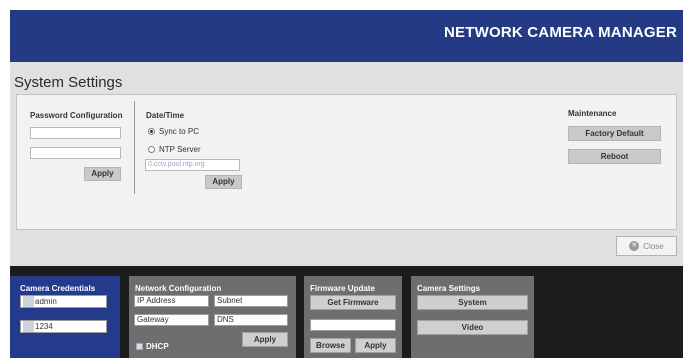  I want to click on network-apply-button: Apply, so click(265, 339).